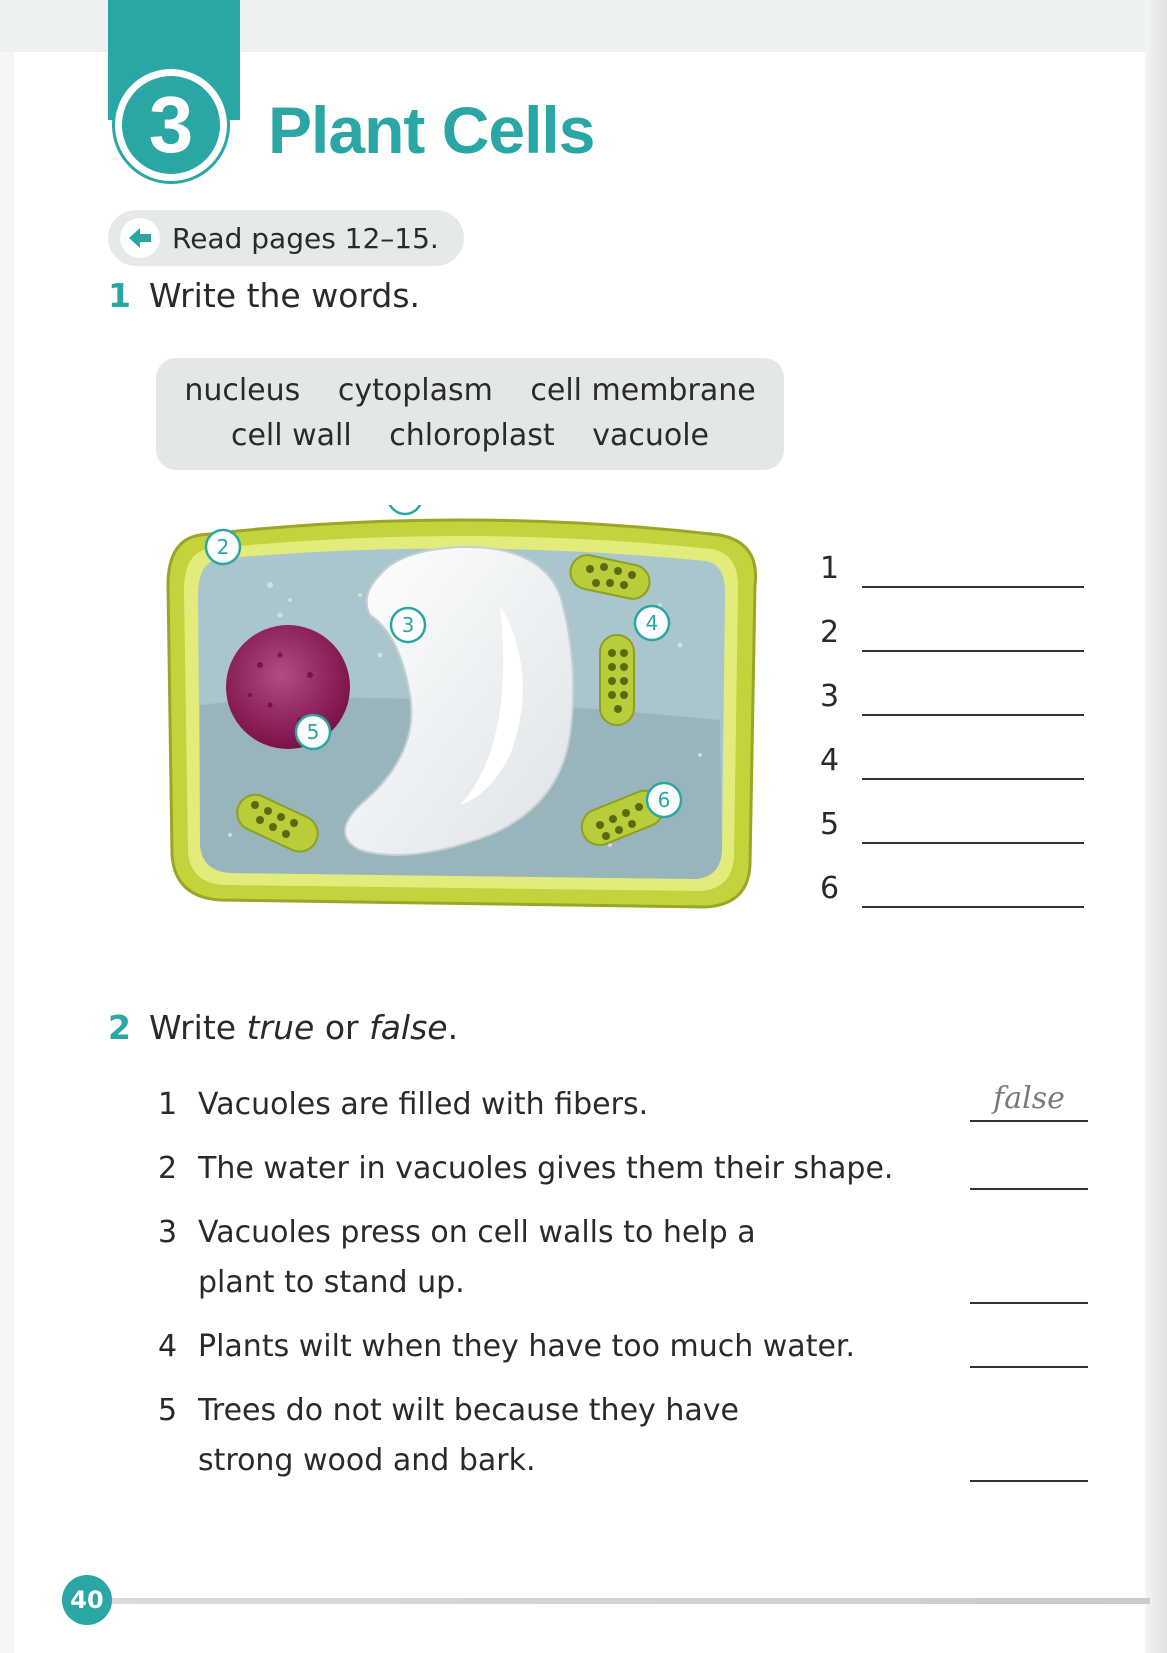  What do you see at coordinates (87, 1600) in the screenshot?
I see `page-number: 40` at bounding box center [87, 1600].